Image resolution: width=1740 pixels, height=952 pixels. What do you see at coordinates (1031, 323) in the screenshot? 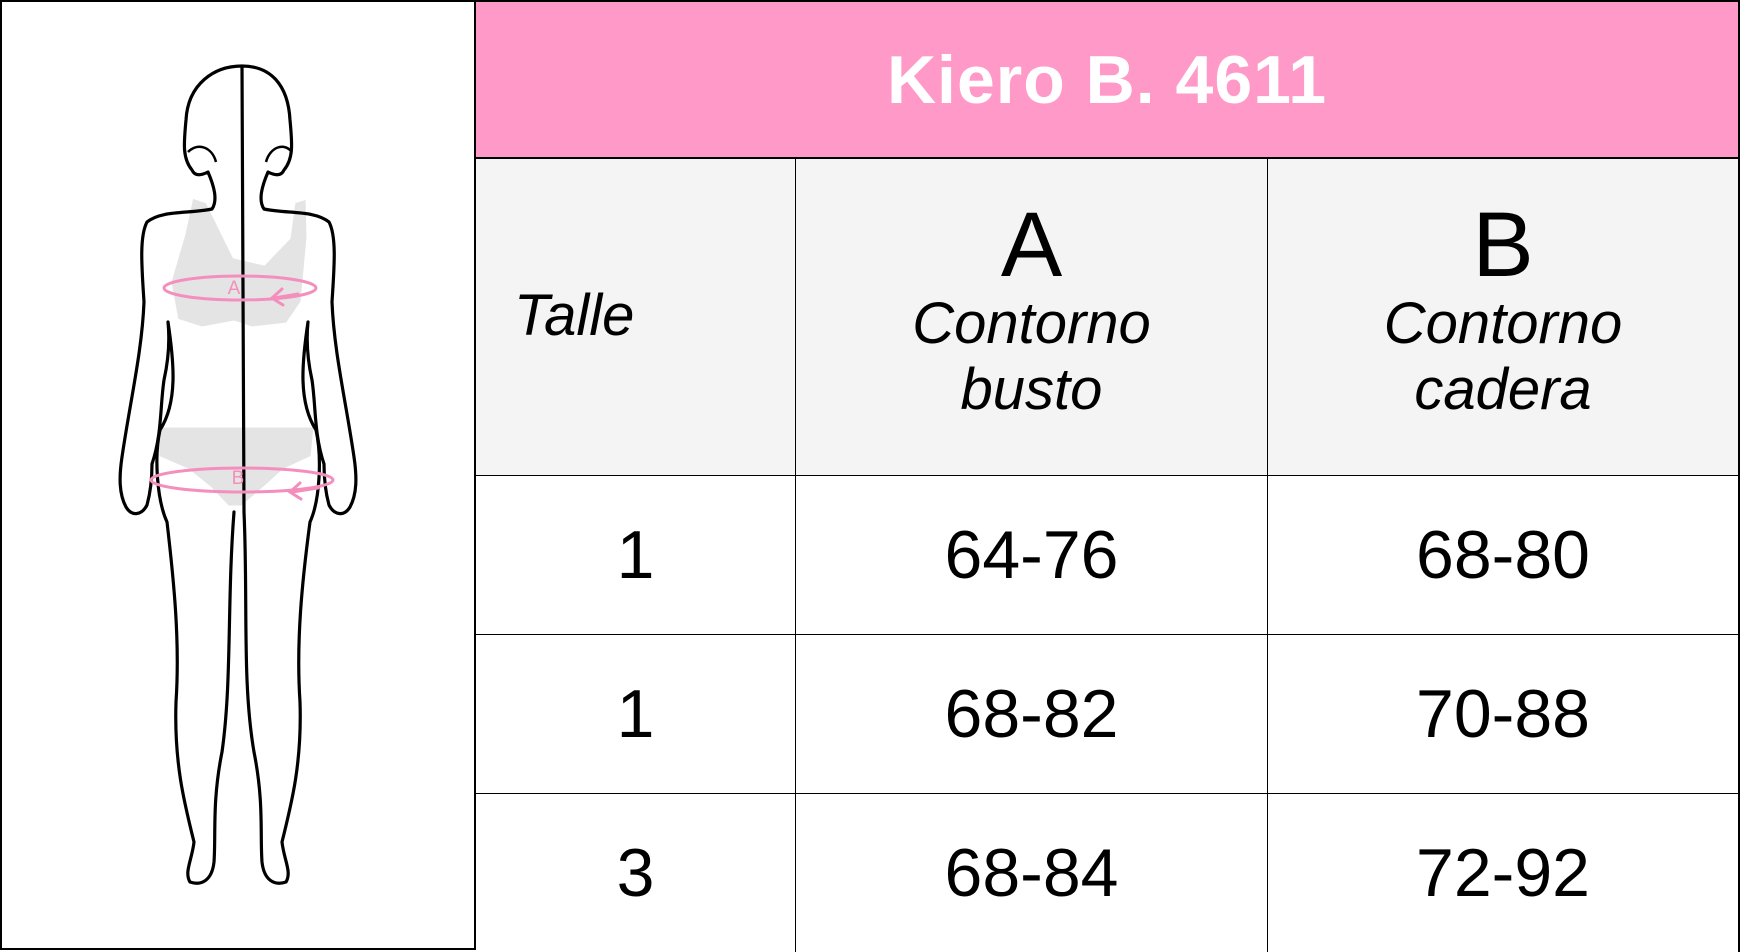
I see `bust-column-name-line1: Contorno` at bounding box center [1031, 323].